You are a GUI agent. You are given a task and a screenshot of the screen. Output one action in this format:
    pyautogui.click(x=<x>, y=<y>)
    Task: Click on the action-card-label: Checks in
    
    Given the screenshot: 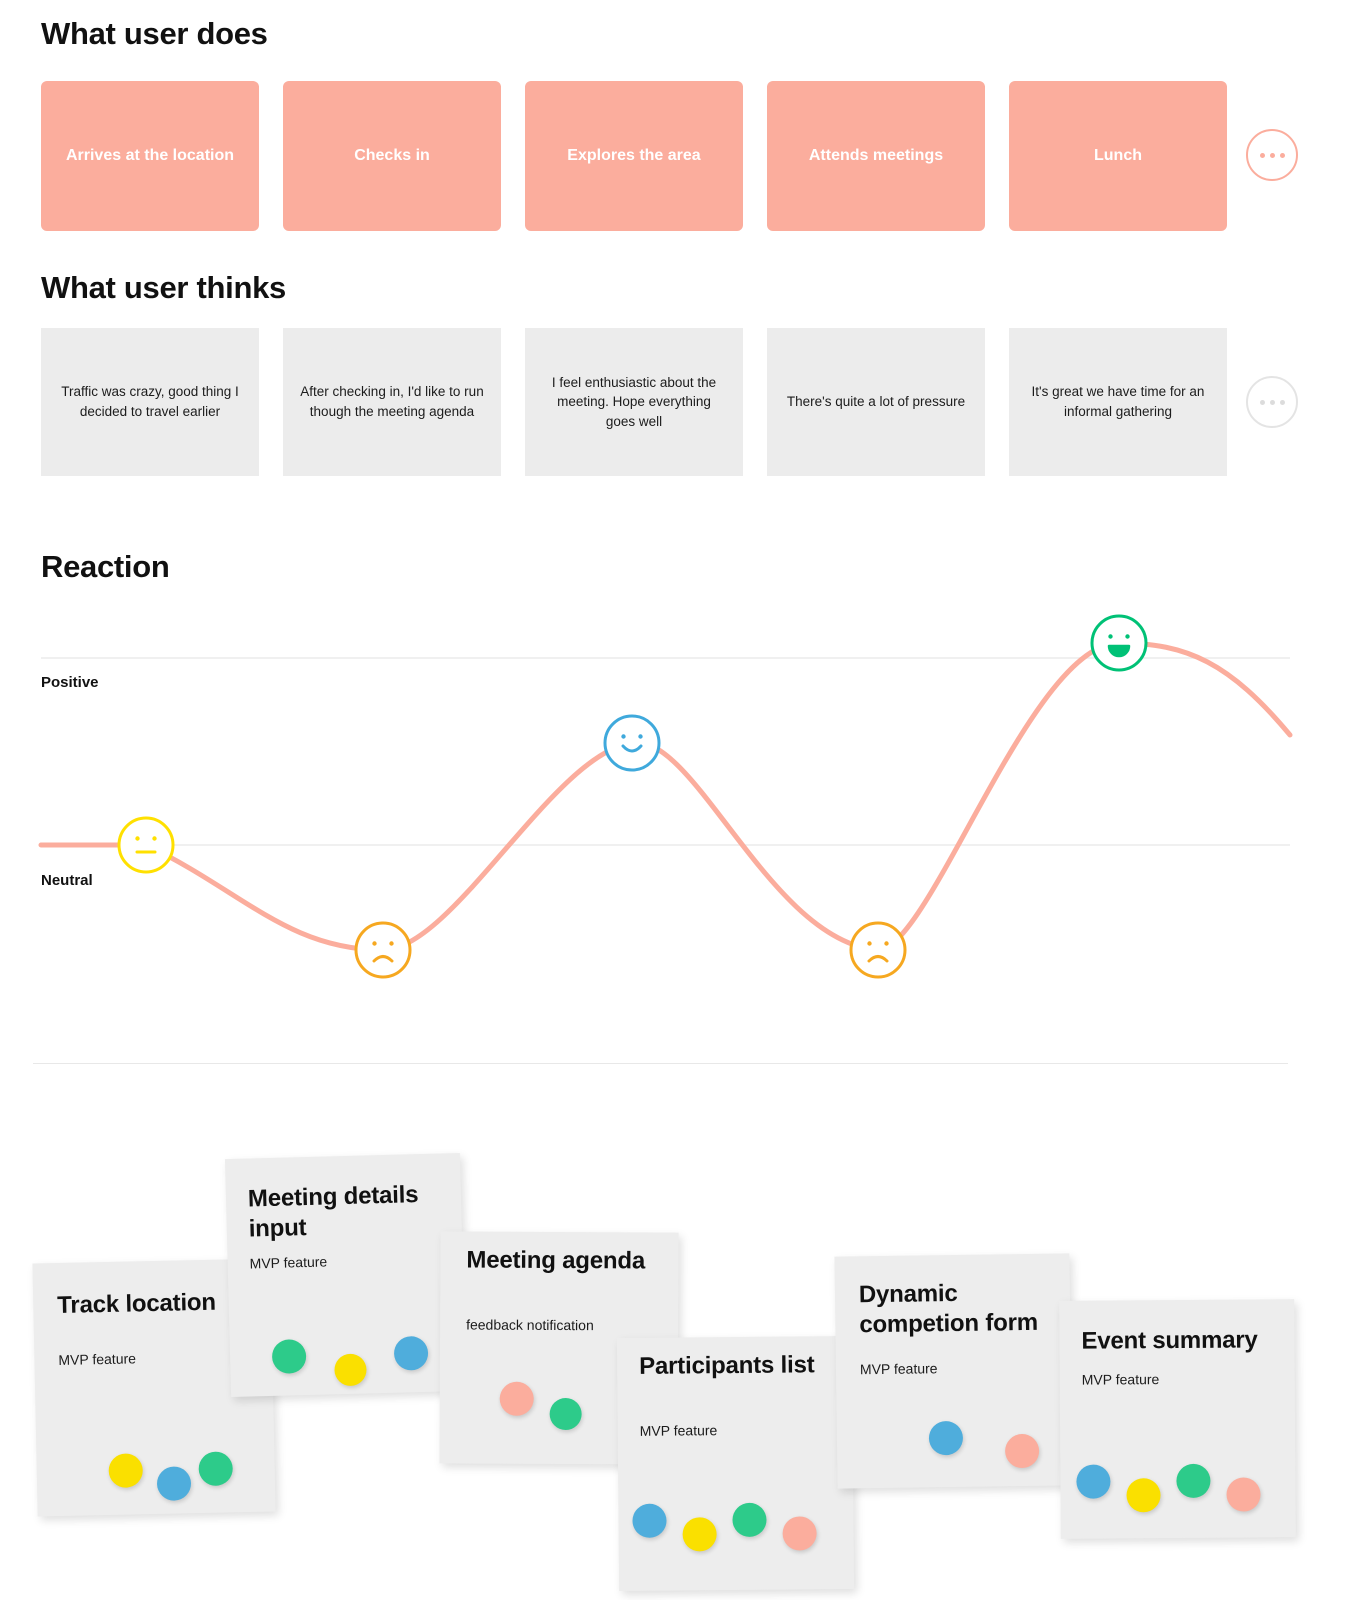 What is the action you would take?
    pyautogui.click(x=392, y=156)
    